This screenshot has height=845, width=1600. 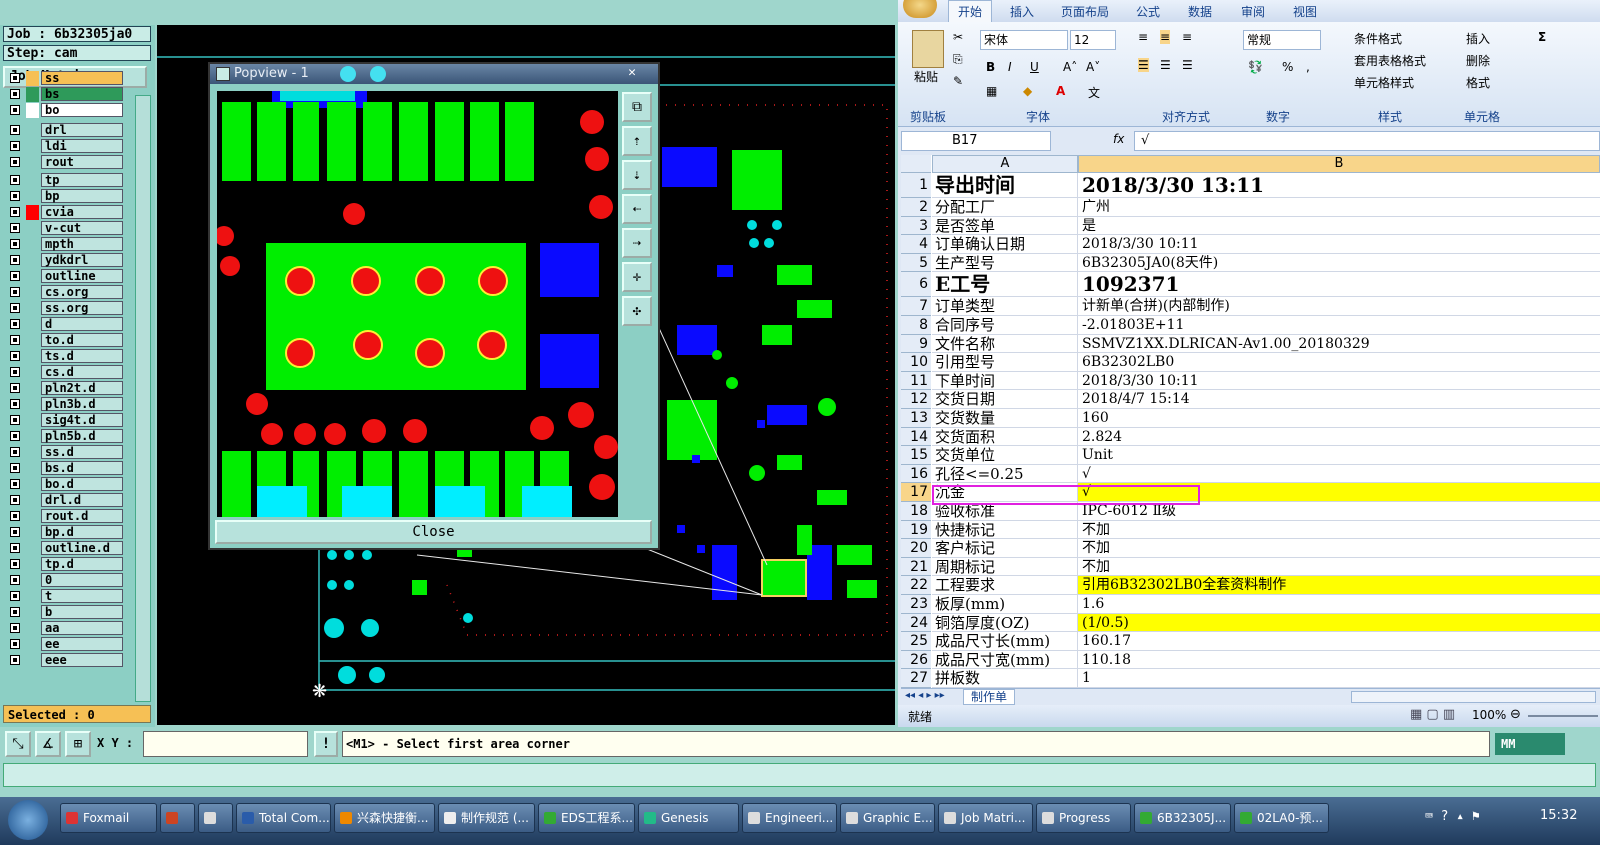 What do you see at coordinates (1452, 816) in the screenshot?
I see `tray-icons: ⌨ ? ▴ ⚑` at bounding box center [1452, 816].